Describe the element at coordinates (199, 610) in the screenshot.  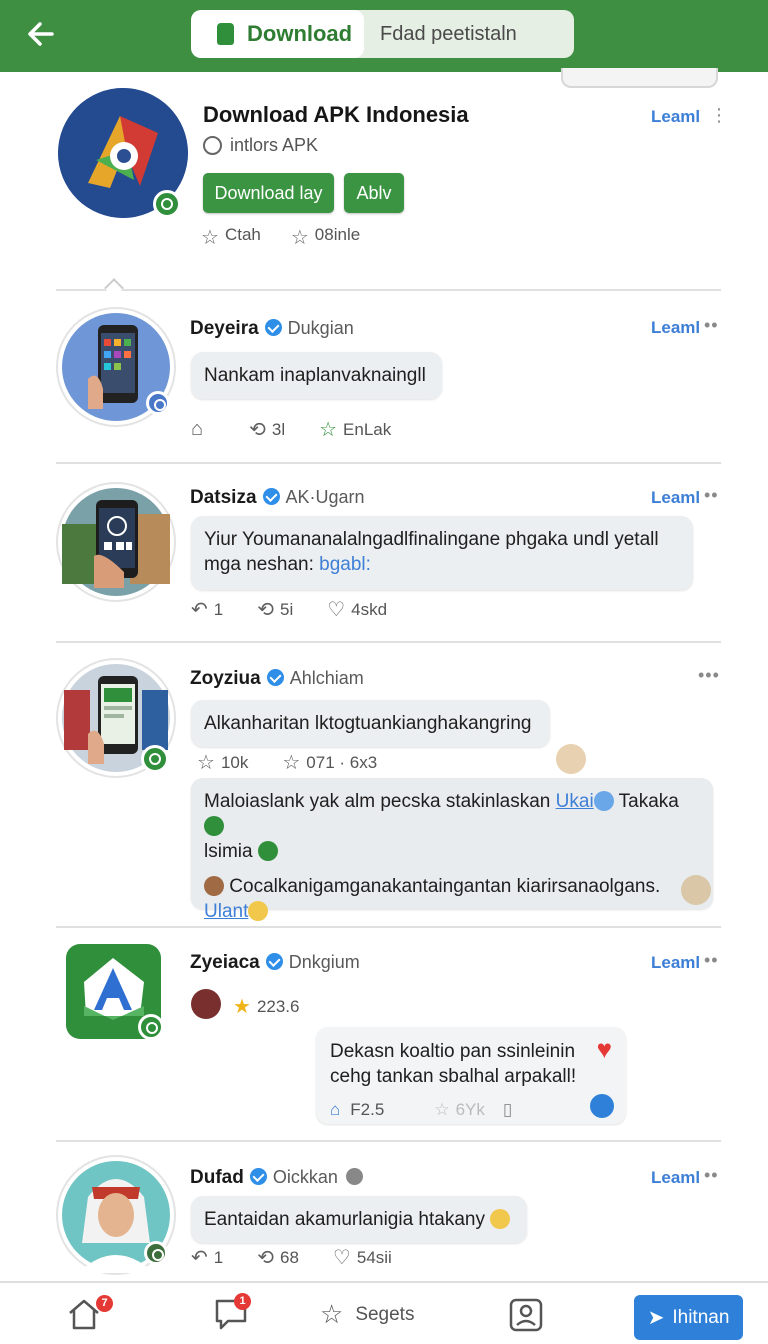
I see `thumb-icon: ↶` at that location.